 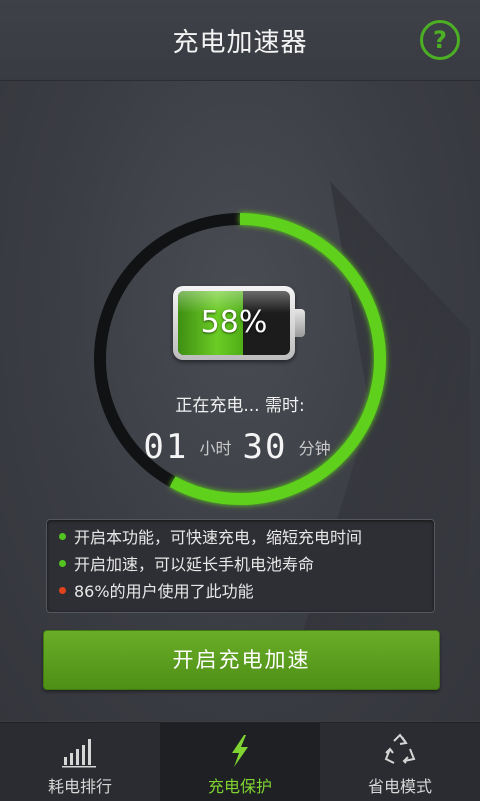 I want to click on bottom-tab-bar: 耗电排行 充电保护 省电模式, so click(x=240, y=761).